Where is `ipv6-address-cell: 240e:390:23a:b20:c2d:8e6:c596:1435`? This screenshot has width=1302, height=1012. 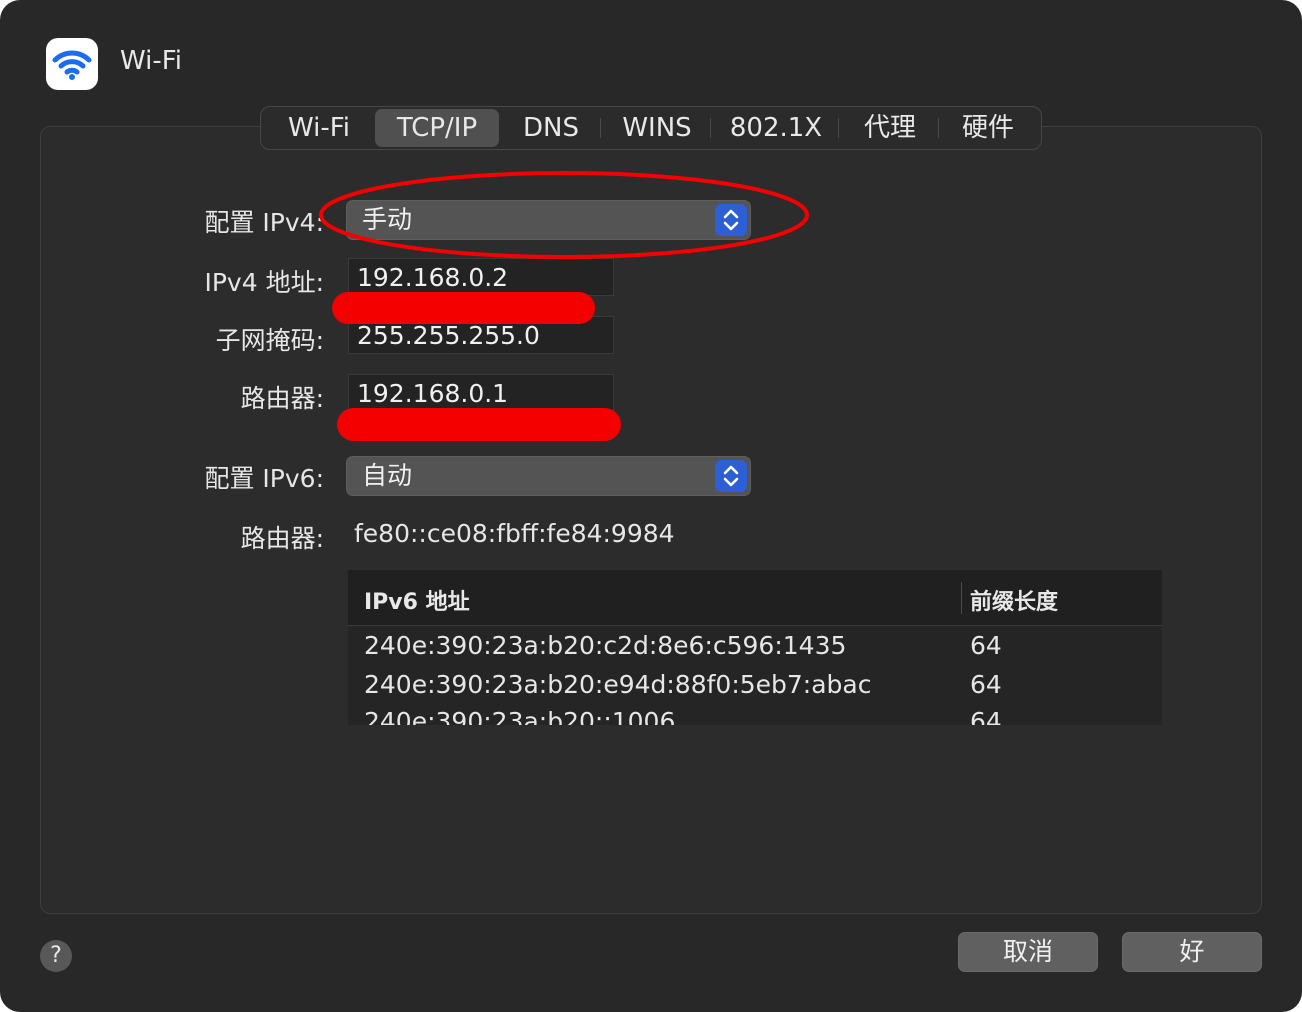
ipv6-address-cell: 240e:390:23a:b20:c2d:8e6:c596:1435 is located at coordinates (605, 645).